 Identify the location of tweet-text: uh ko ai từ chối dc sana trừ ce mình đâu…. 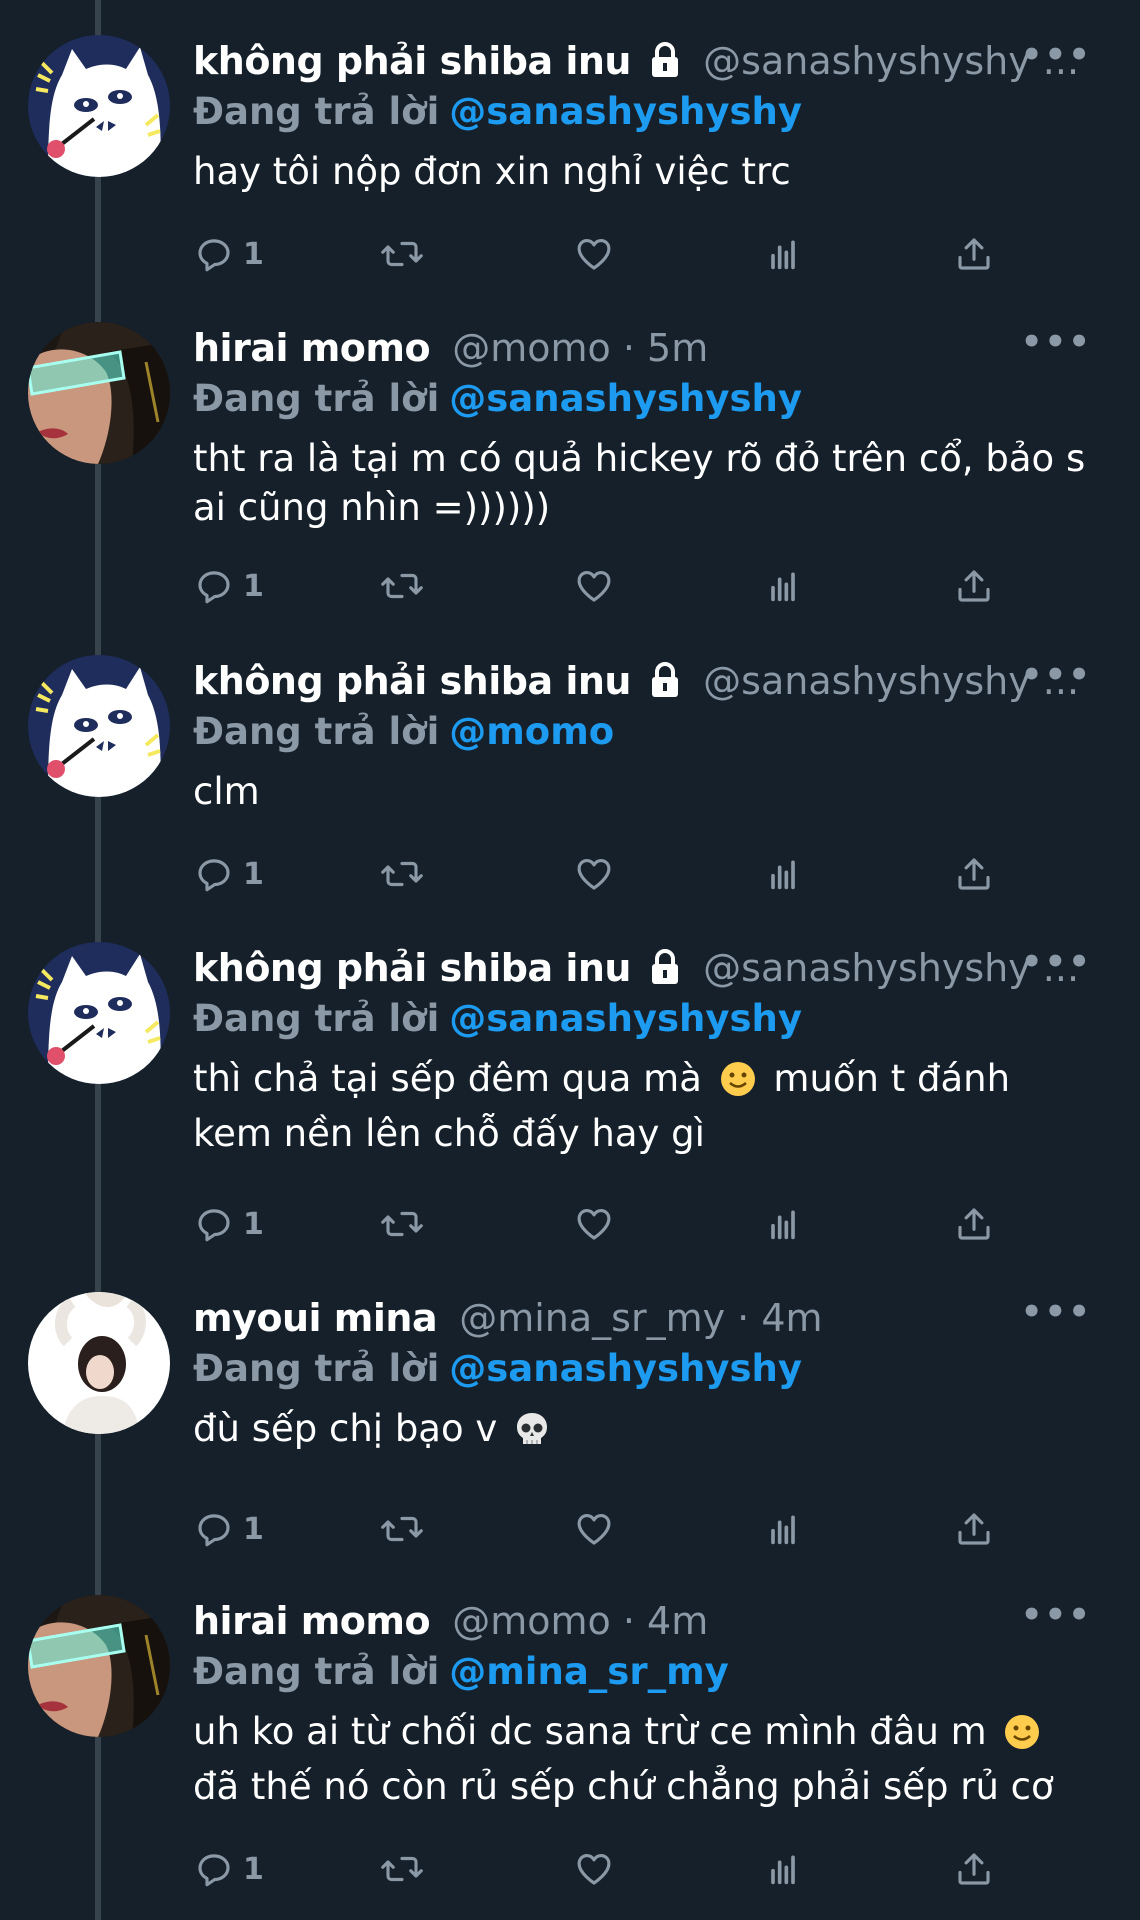
(643, 1759).